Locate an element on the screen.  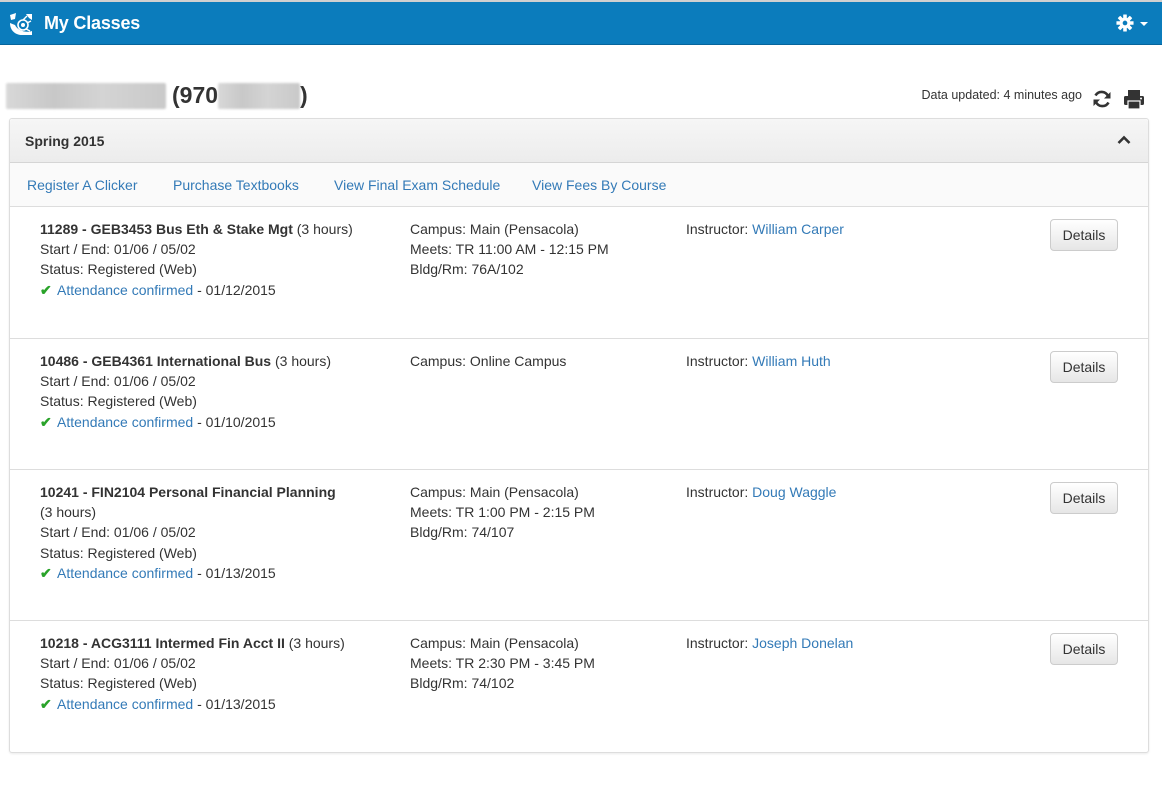
term-title: Spring 2015 is located at coordinates (65, 141).